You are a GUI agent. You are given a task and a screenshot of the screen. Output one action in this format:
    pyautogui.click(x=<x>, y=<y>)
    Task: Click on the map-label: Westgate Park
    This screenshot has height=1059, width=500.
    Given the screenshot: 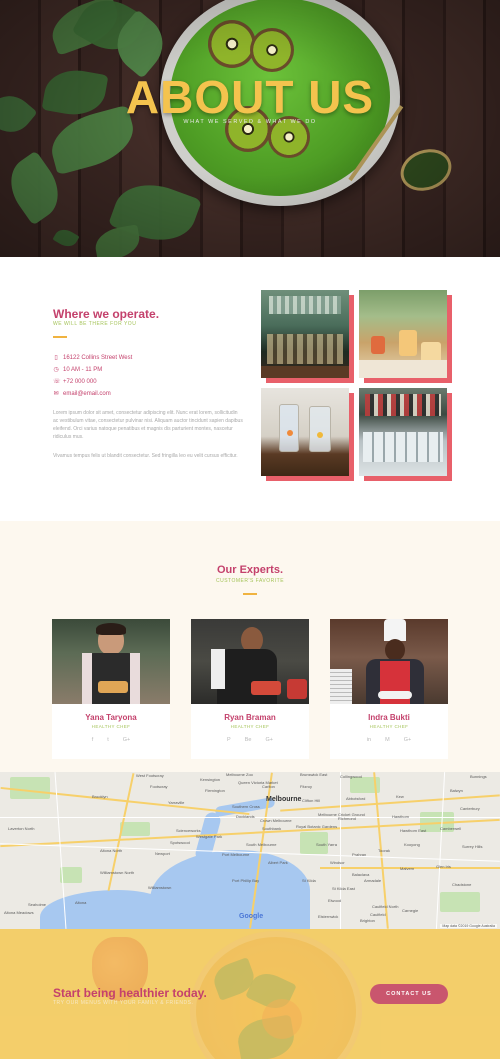 What is the action you would take?
    pyautogui.click(x=209, y=836)
    